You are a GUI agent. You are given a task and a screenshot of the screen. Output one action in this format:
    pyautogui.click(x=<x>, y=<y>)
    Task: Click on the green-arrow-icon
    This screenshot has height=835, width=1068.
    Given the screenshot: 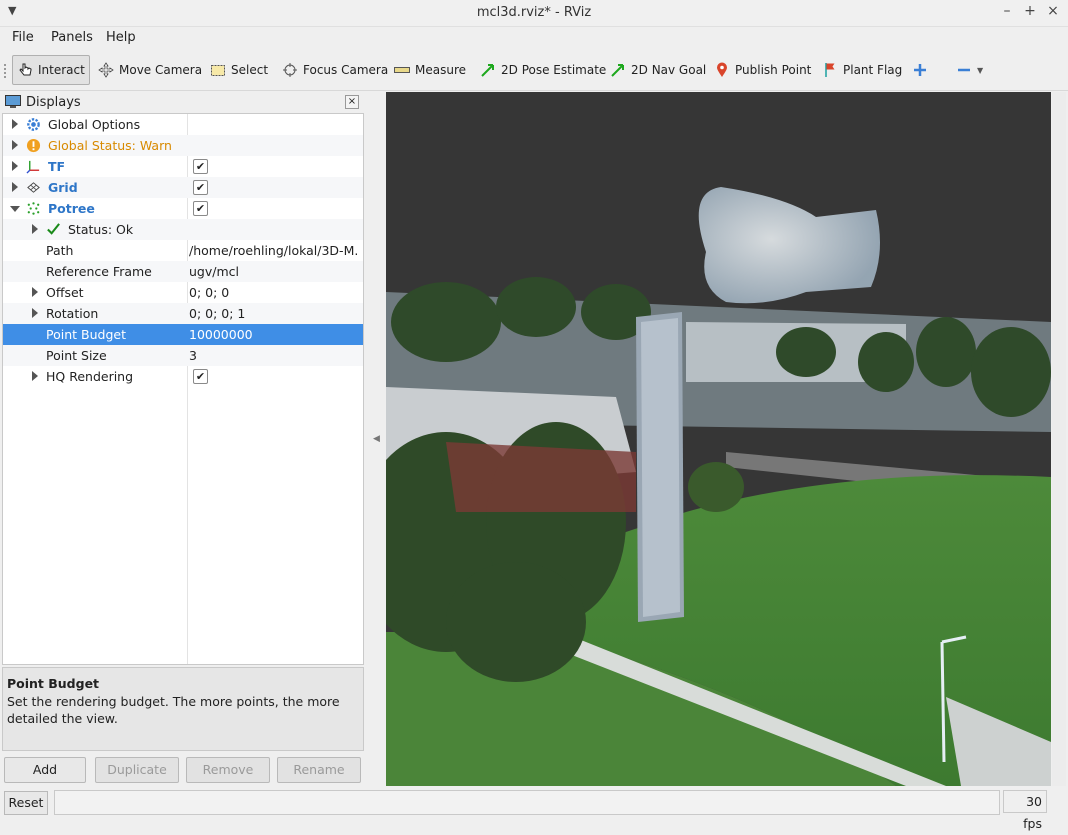 What is the action you would take?
    pyautogui.click(x=618, y=70)
    